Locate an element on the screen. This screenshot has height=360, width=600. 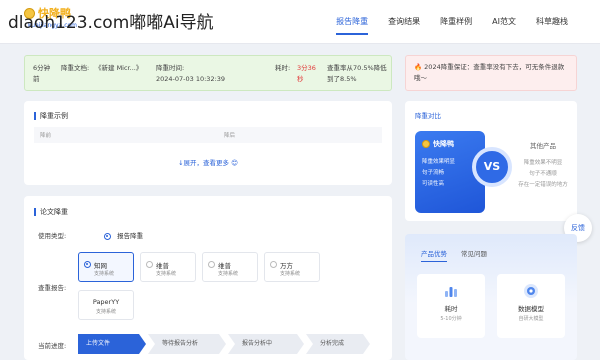
report-option-wanfang: 万方 支持系统 is located at coordinates (292, 267).